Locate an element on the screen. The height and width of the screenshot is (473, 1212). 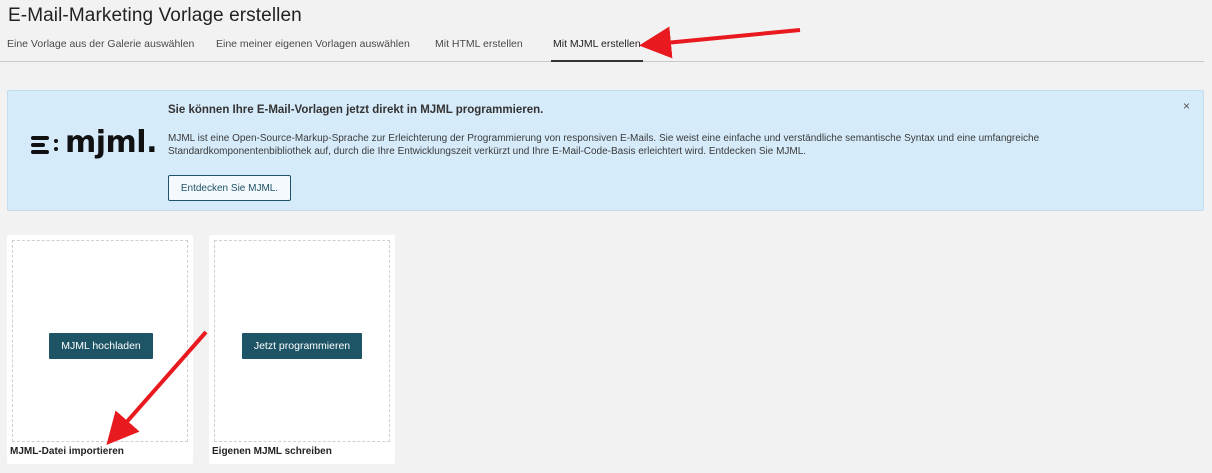
page-title: E-Mail-Marketing Vorlage erstellen is located at coordinates (155, 15).